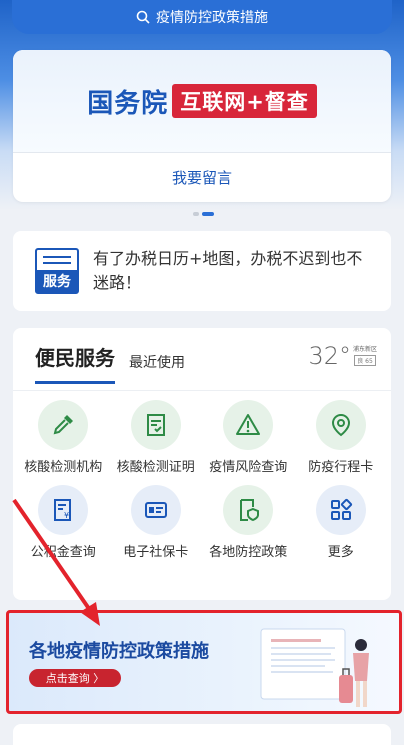 The height and width of the screenshot is (745, 404). Describe the element at coordinates (212, 18) in the screenshot. I see `search-label: 疫情防控政策措施` at that location.